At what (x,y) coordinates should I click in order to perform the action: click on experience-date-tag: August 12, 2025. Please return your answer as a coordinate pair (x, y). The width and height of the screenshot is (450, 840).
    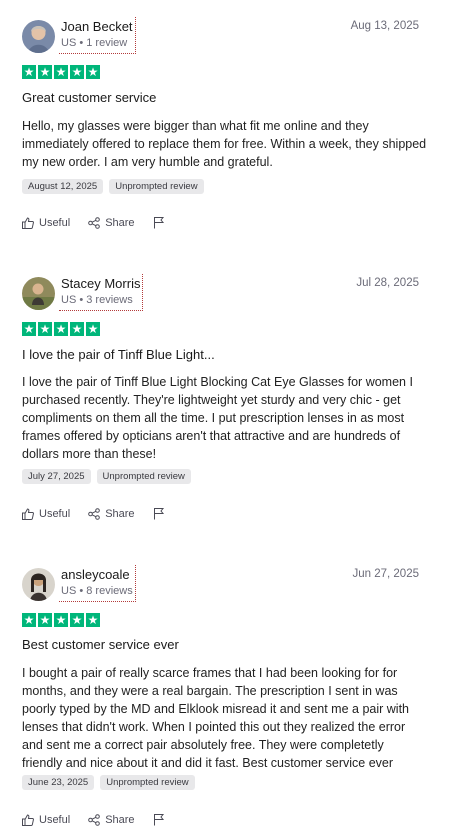
    Looking at the image, I should click on (63, 186).